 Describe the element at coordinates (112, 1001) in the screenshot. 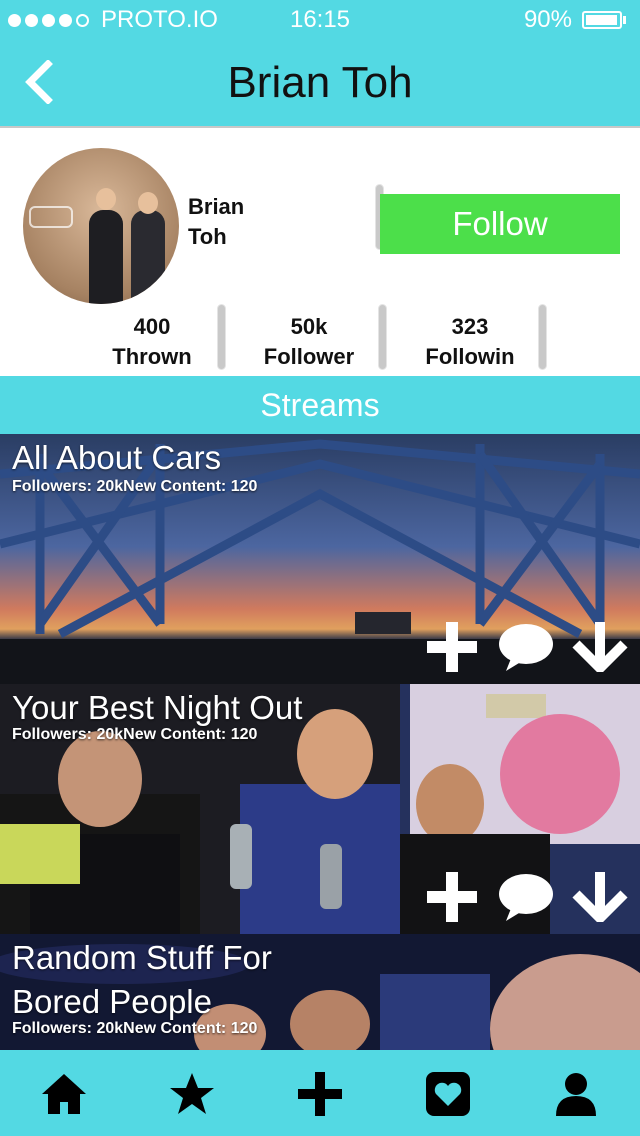

I see `stream-title-line-2: Bored People` at that location.